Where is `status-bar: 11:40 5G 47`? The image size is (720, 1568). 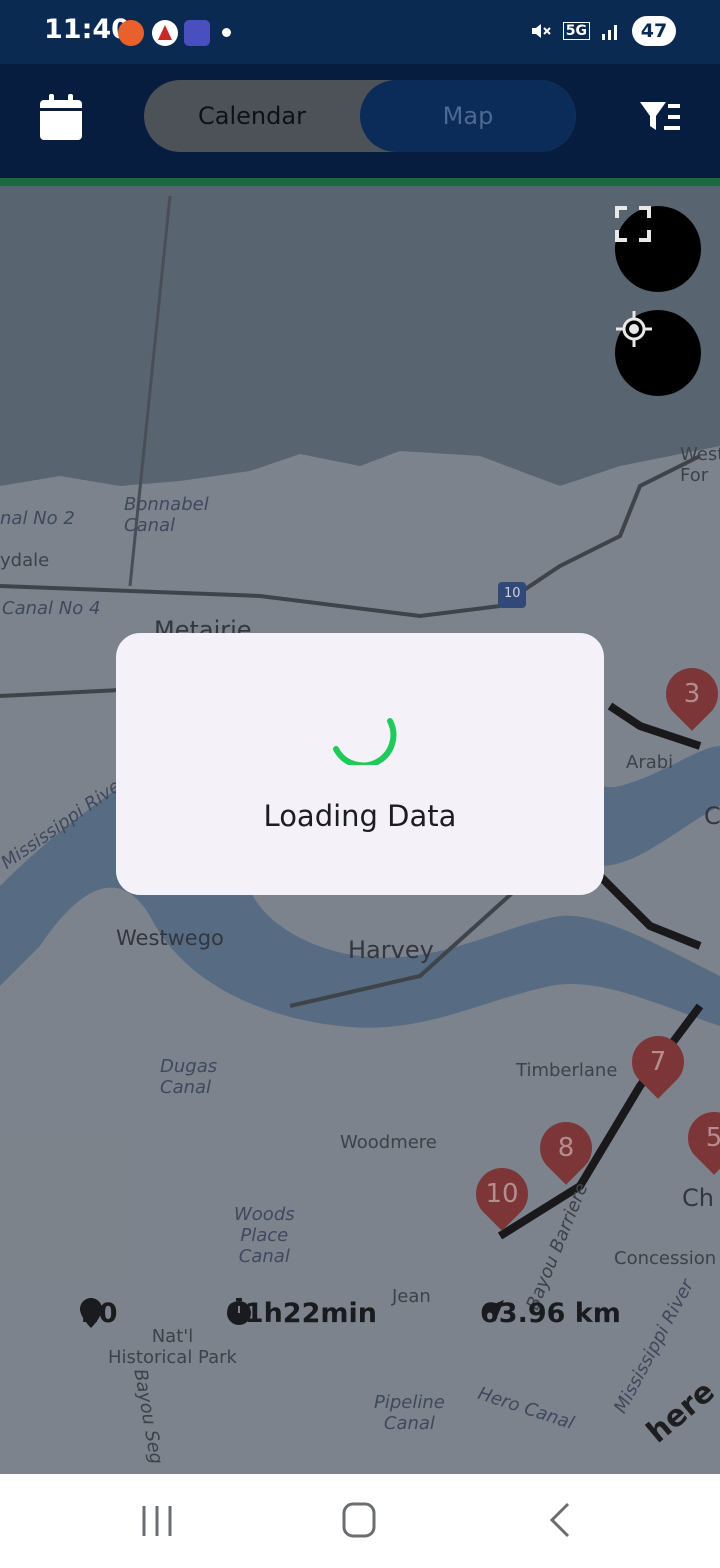
status-bar: 11:40 5G 47 is located at coordinates (360, 32).